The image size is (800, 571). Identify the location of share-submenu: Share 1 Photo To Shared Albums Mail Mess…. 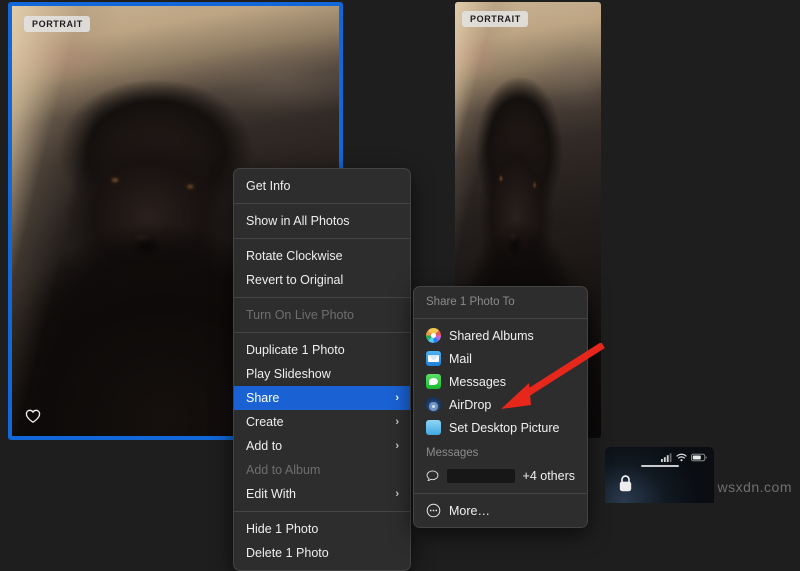
(500, 407).